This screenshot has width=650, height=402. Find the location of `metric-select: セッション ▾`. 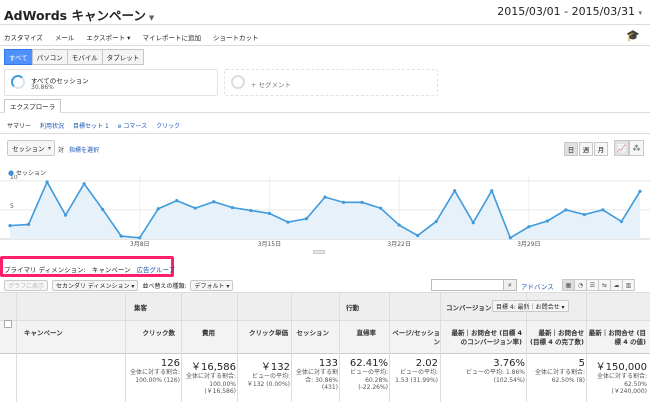

metric-select: セッション ▾ is located at coordinates (31, 148).